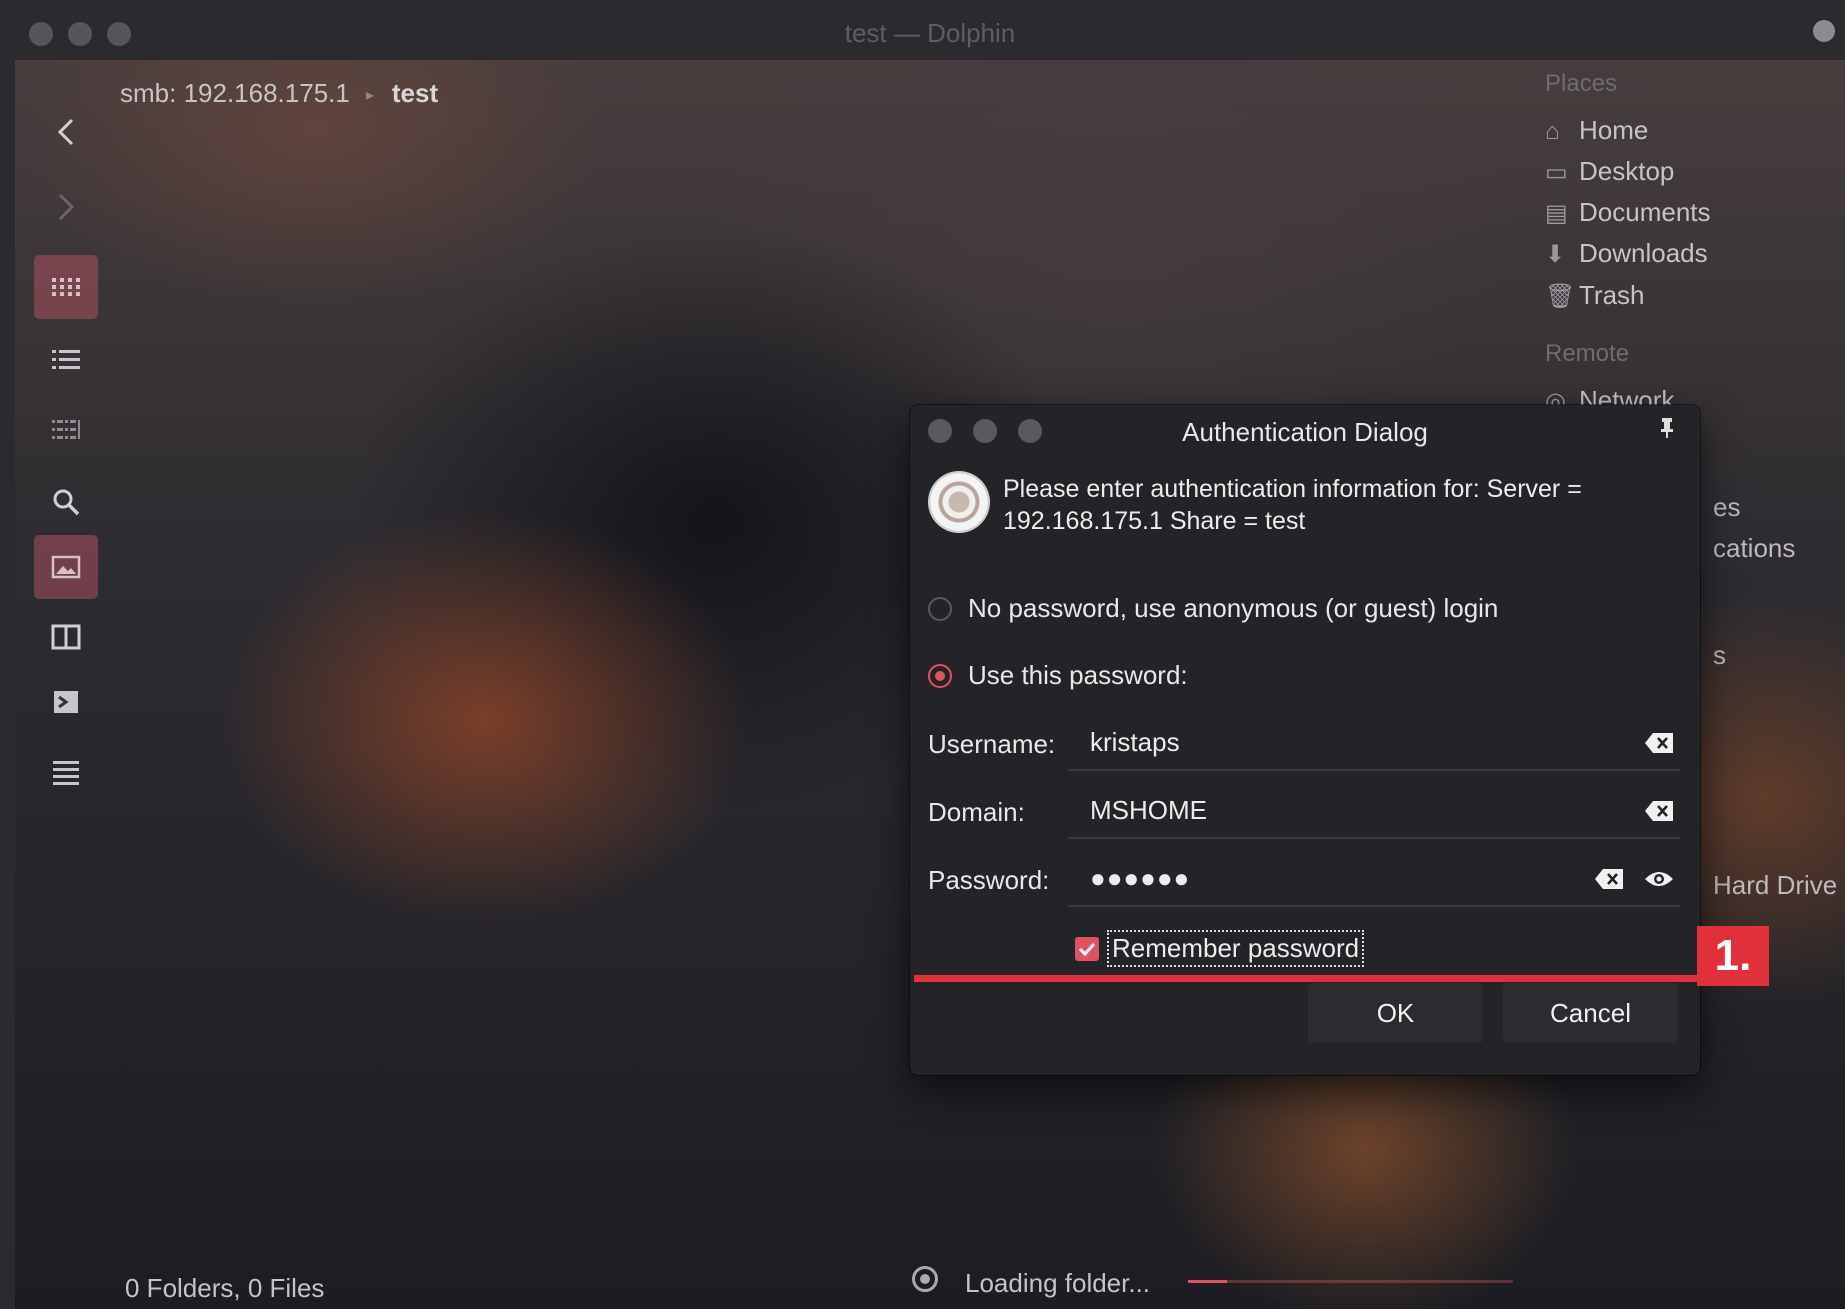  I want to click on places-item-partial: cations, so click(1754, 548).